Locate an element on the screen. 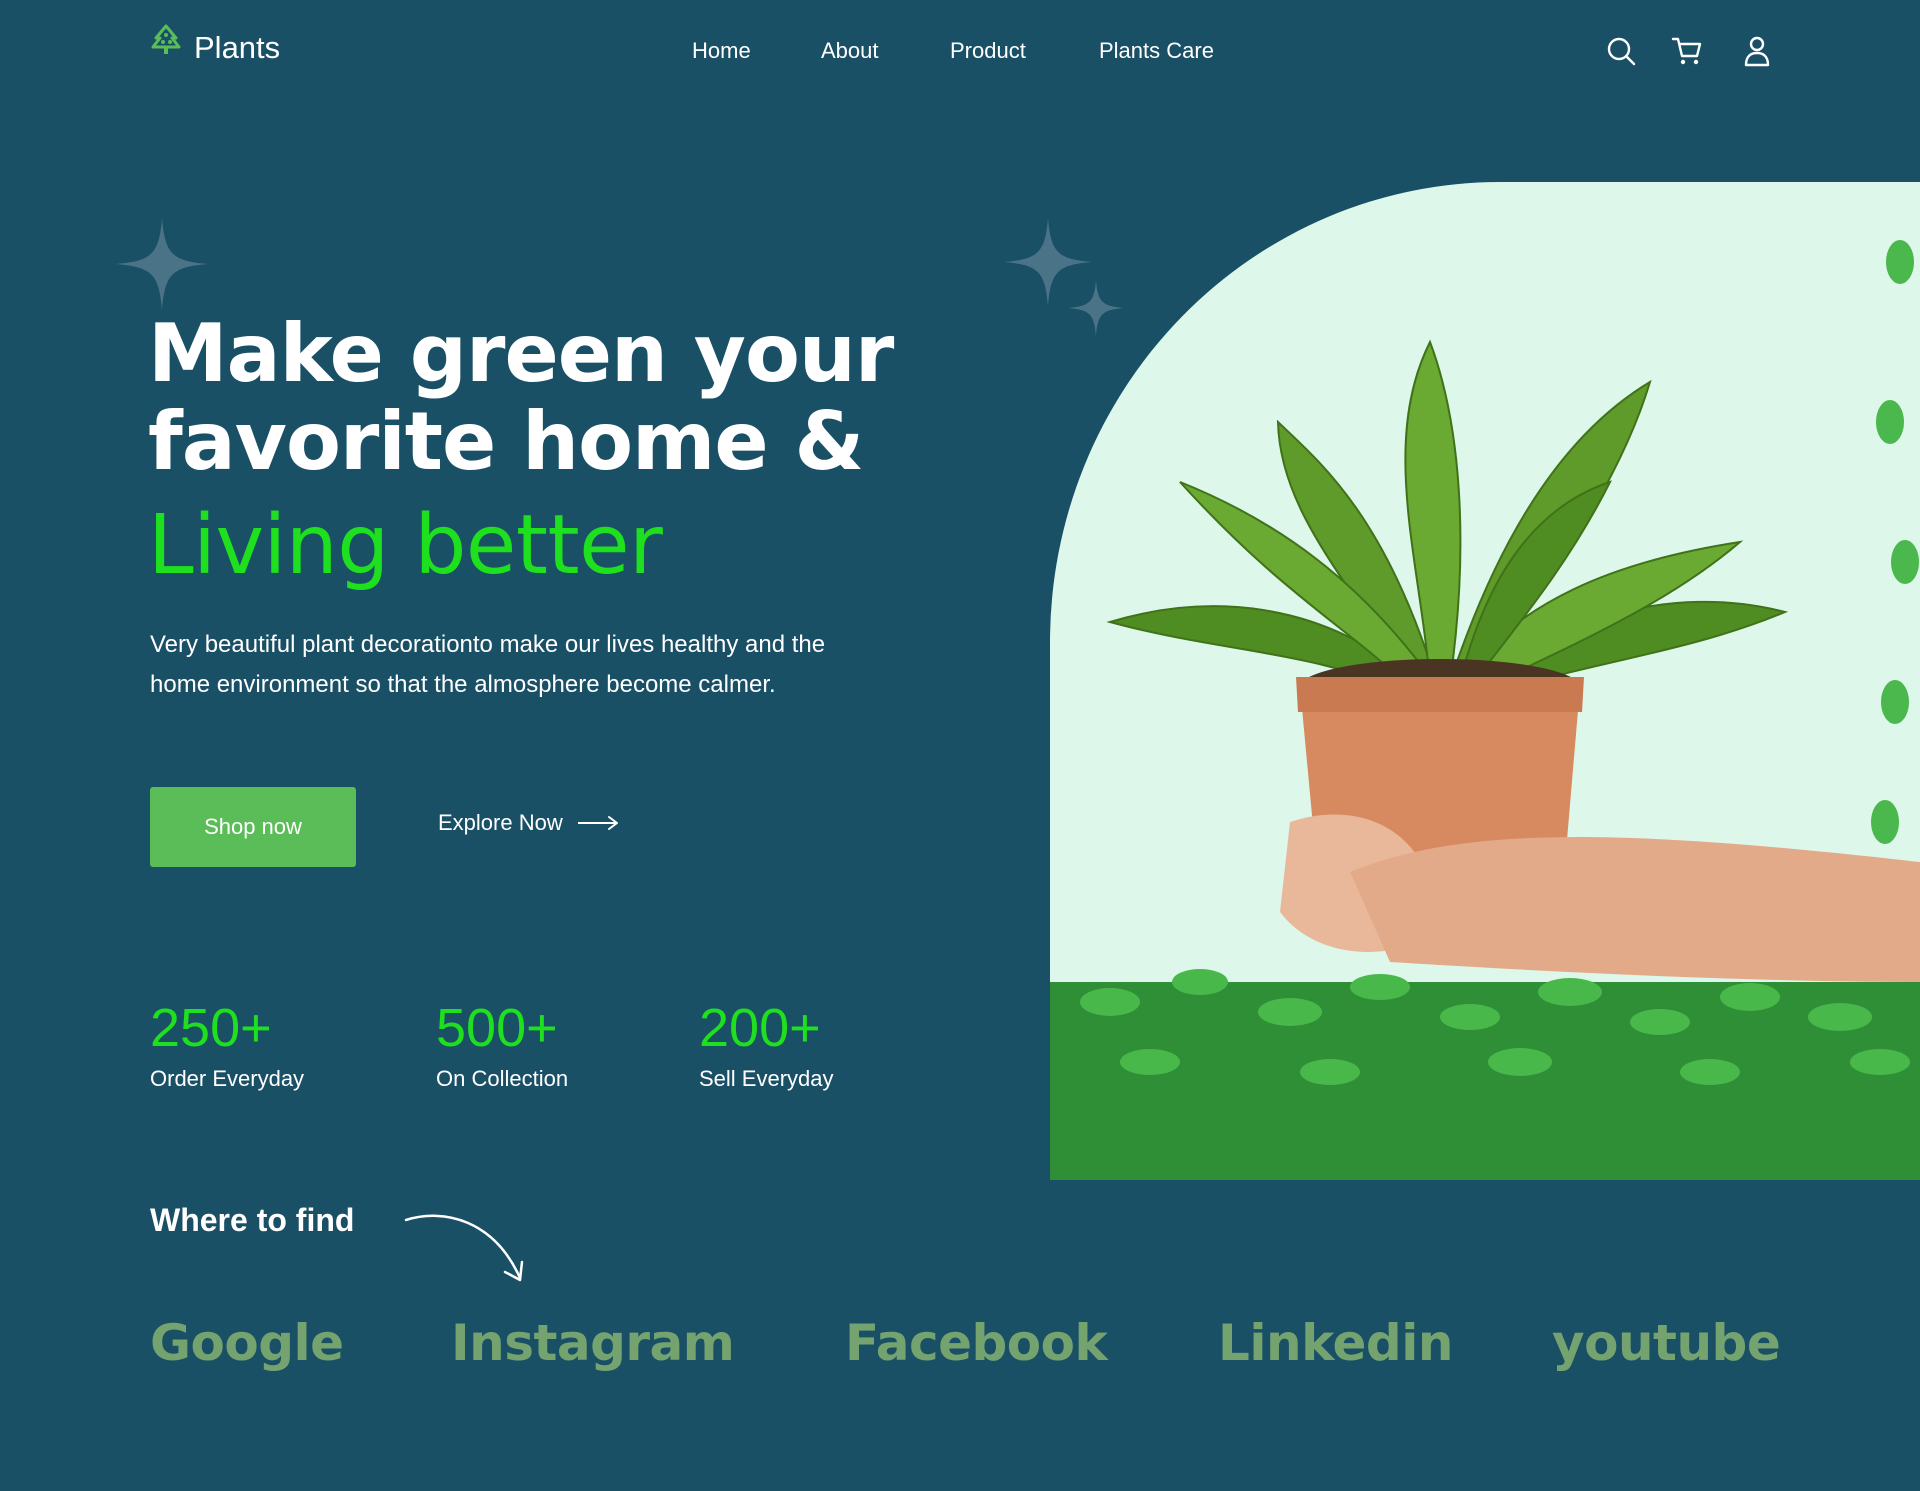 The width and height of the screenshot is (1920, 1491). stat-orders: 250+ Order Everyday is located at coordinates (227, 1045).